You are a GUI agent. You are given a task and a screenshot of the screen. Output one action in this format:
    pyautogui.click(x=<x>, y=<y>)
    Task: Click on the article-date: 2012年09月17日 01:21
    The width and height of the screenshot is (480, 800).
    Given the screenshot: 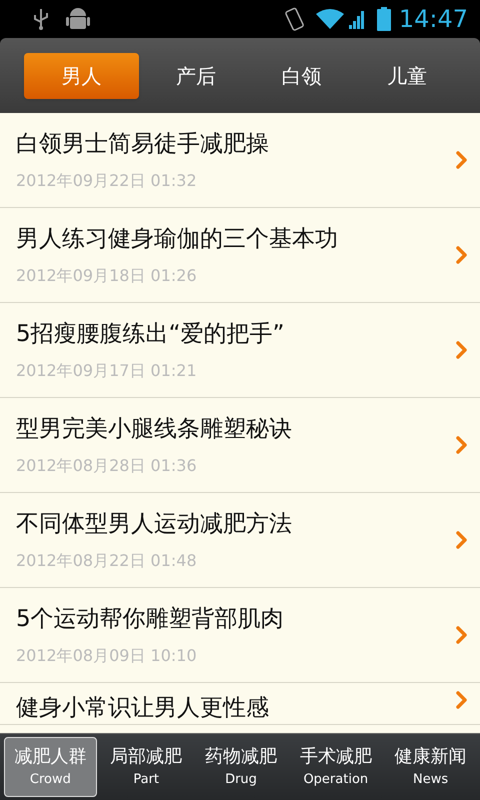 What is the action you would take?
    pyautogui.click(x=107, y=371)
    